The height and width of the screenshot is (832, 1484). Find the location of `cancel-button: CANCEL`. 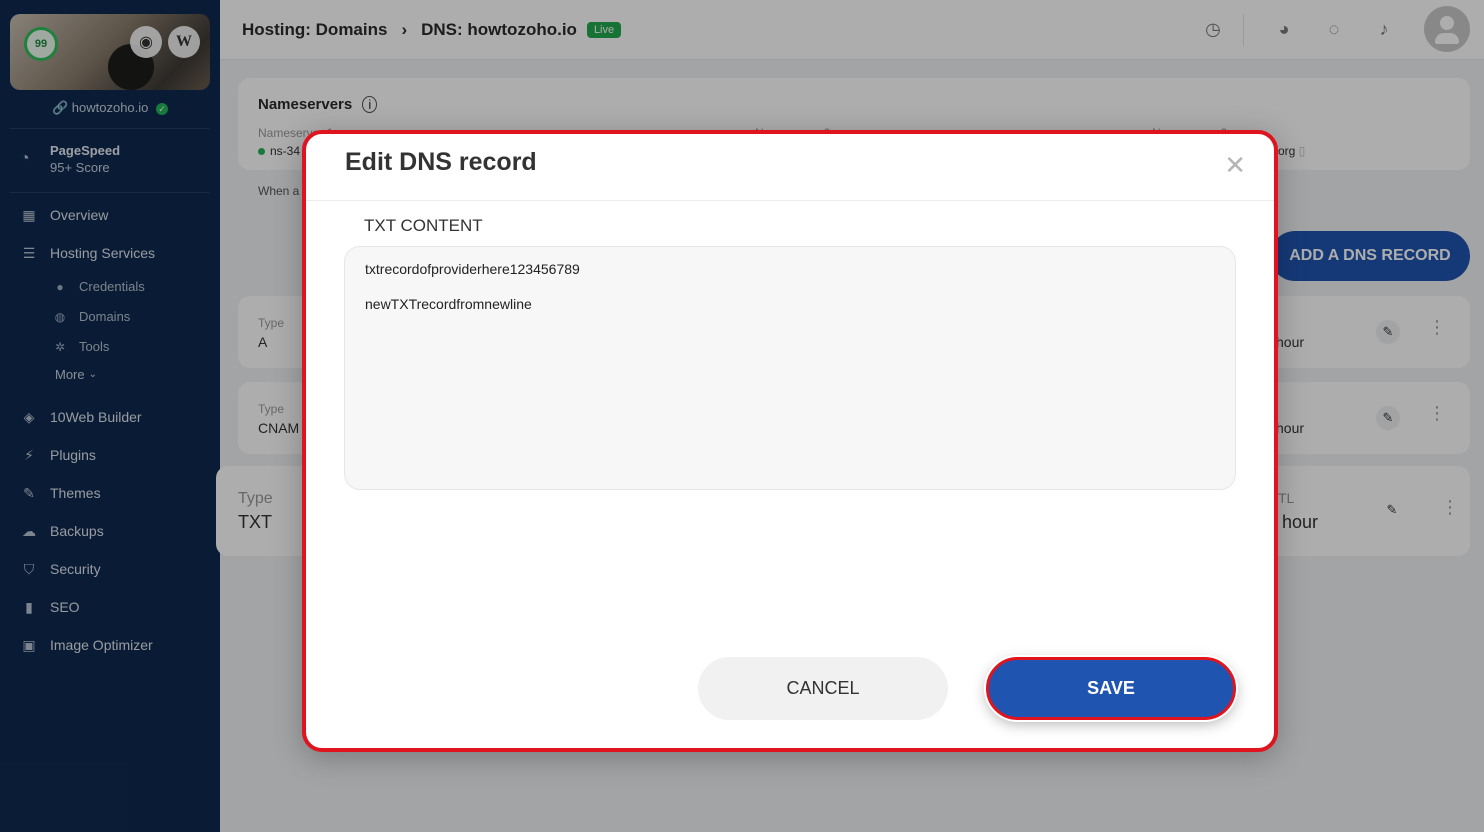

cancel-button: CANCEL is located at coordinates (823, 688).